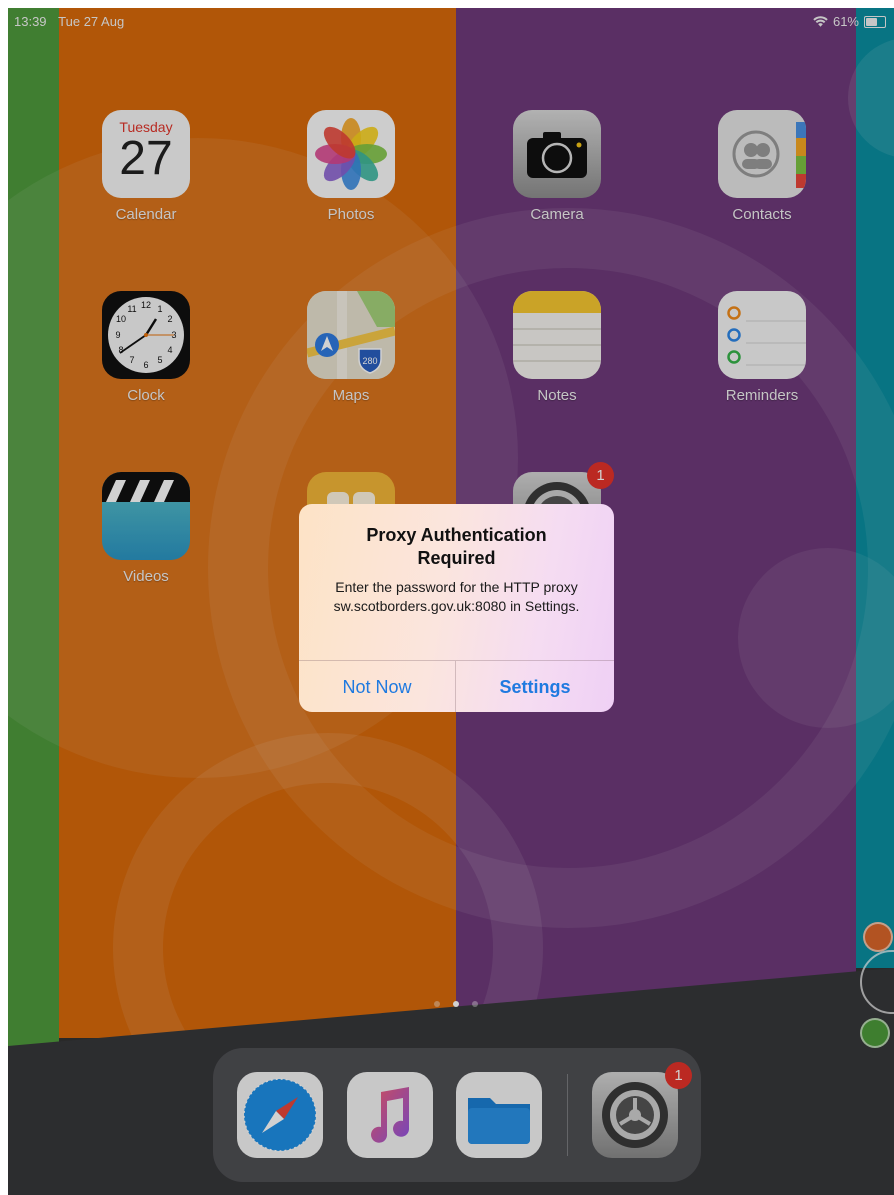 This screenshot has height=1195, width=894. Describe the element at coordinates (131, 360) in the screenshot. I see `svg-text: 7` at that location.